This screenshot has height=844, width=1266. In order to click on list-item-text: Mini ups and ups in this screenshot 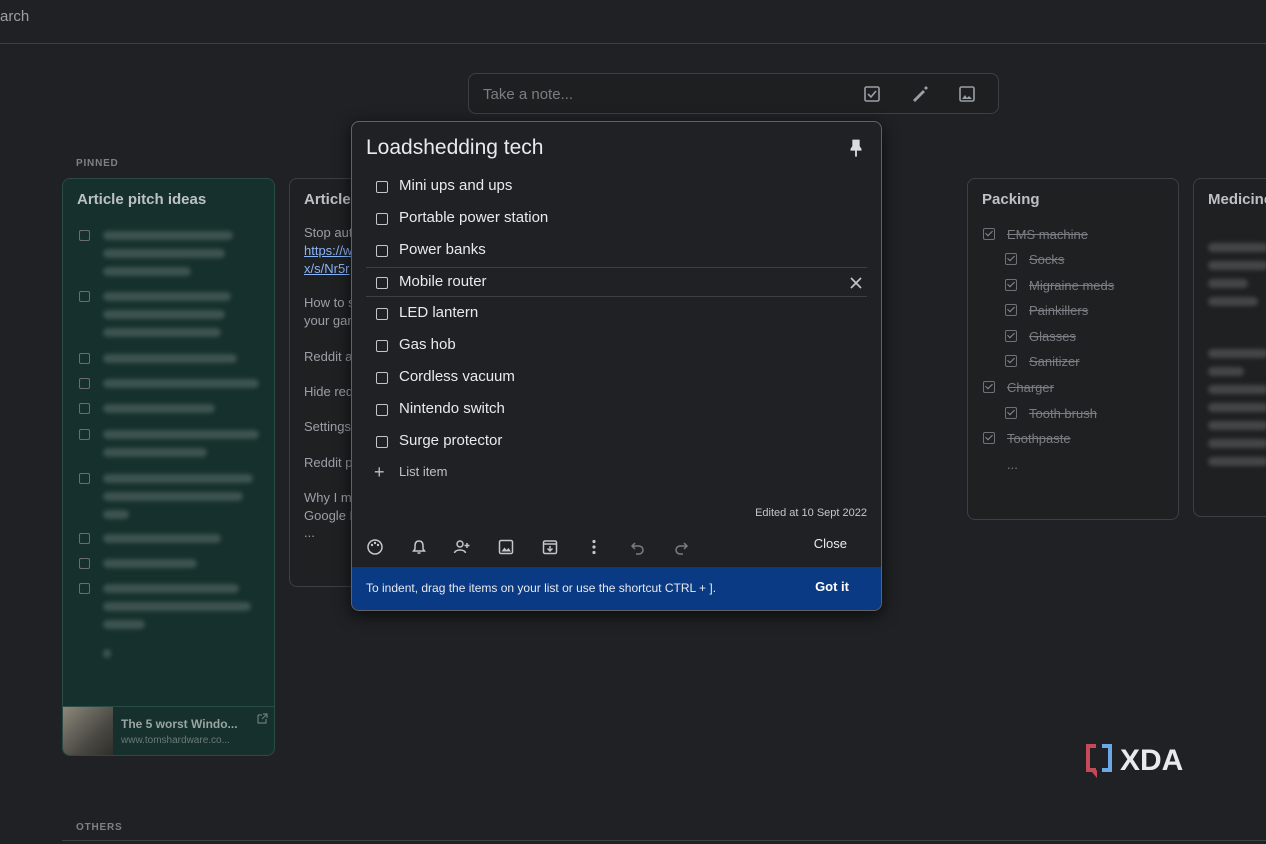, I will do `click(455, 185)`.